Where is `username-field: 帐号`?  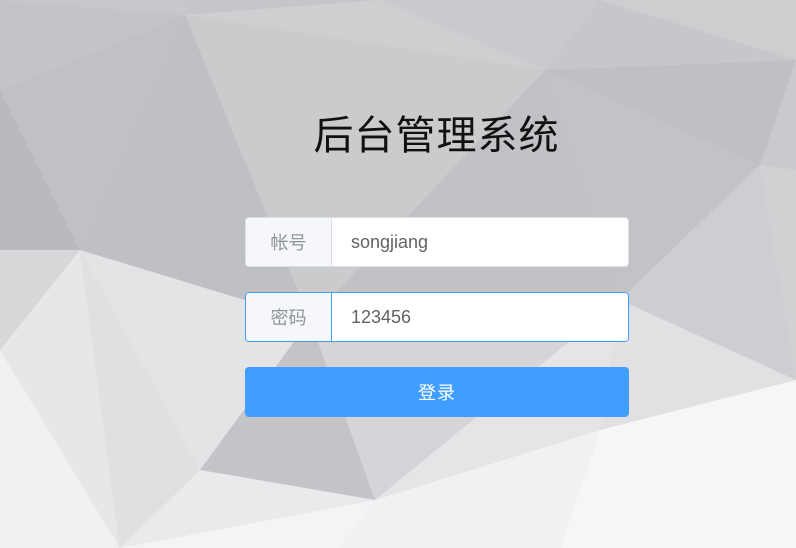
username-field: 帐号 is located at coordinates (437, 242).